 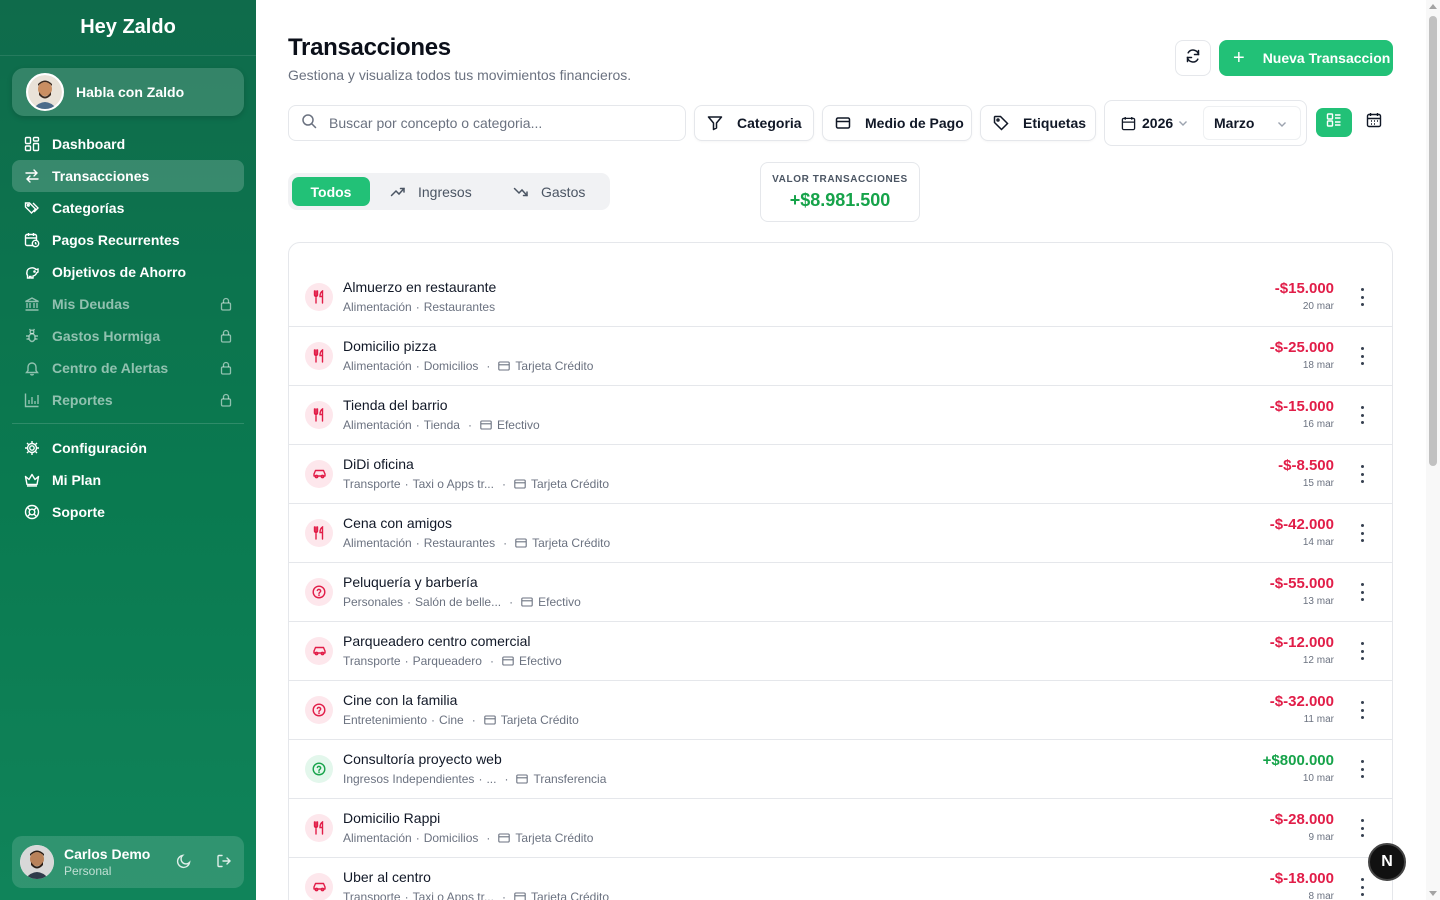 I want to click on transaction-meta: Personales · Salón de belle... · Efectivo, so click(x=462, y=602).